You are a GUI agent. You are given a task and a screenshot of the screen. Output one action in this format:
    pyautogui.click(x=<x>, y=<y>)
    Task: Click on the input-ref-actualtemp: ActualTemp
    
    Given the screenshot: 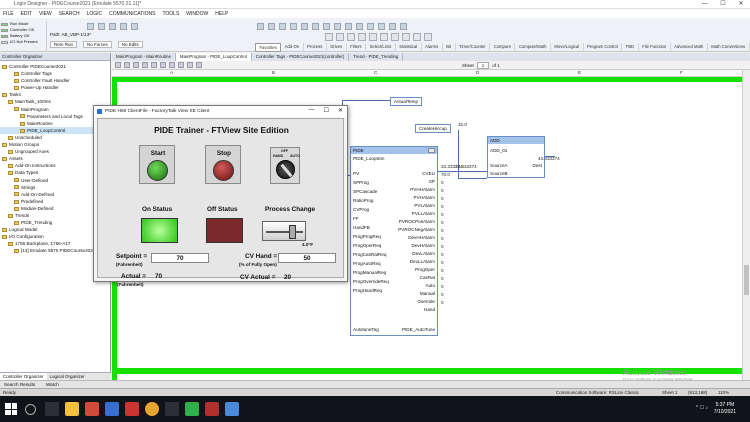 What is the action you would take?
    pyautogui.click(x=406, y=101)
    